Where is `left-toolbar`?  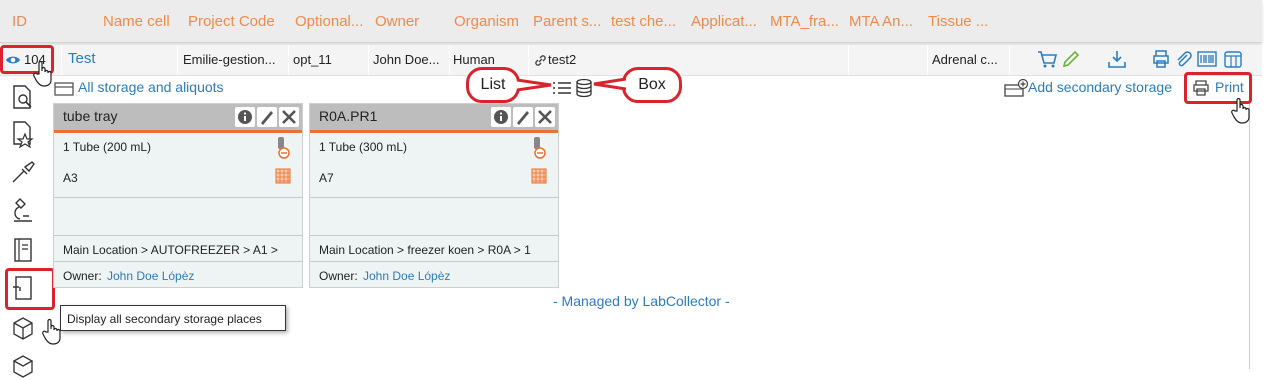
left-toolbar is located at coordinates (23, 228).